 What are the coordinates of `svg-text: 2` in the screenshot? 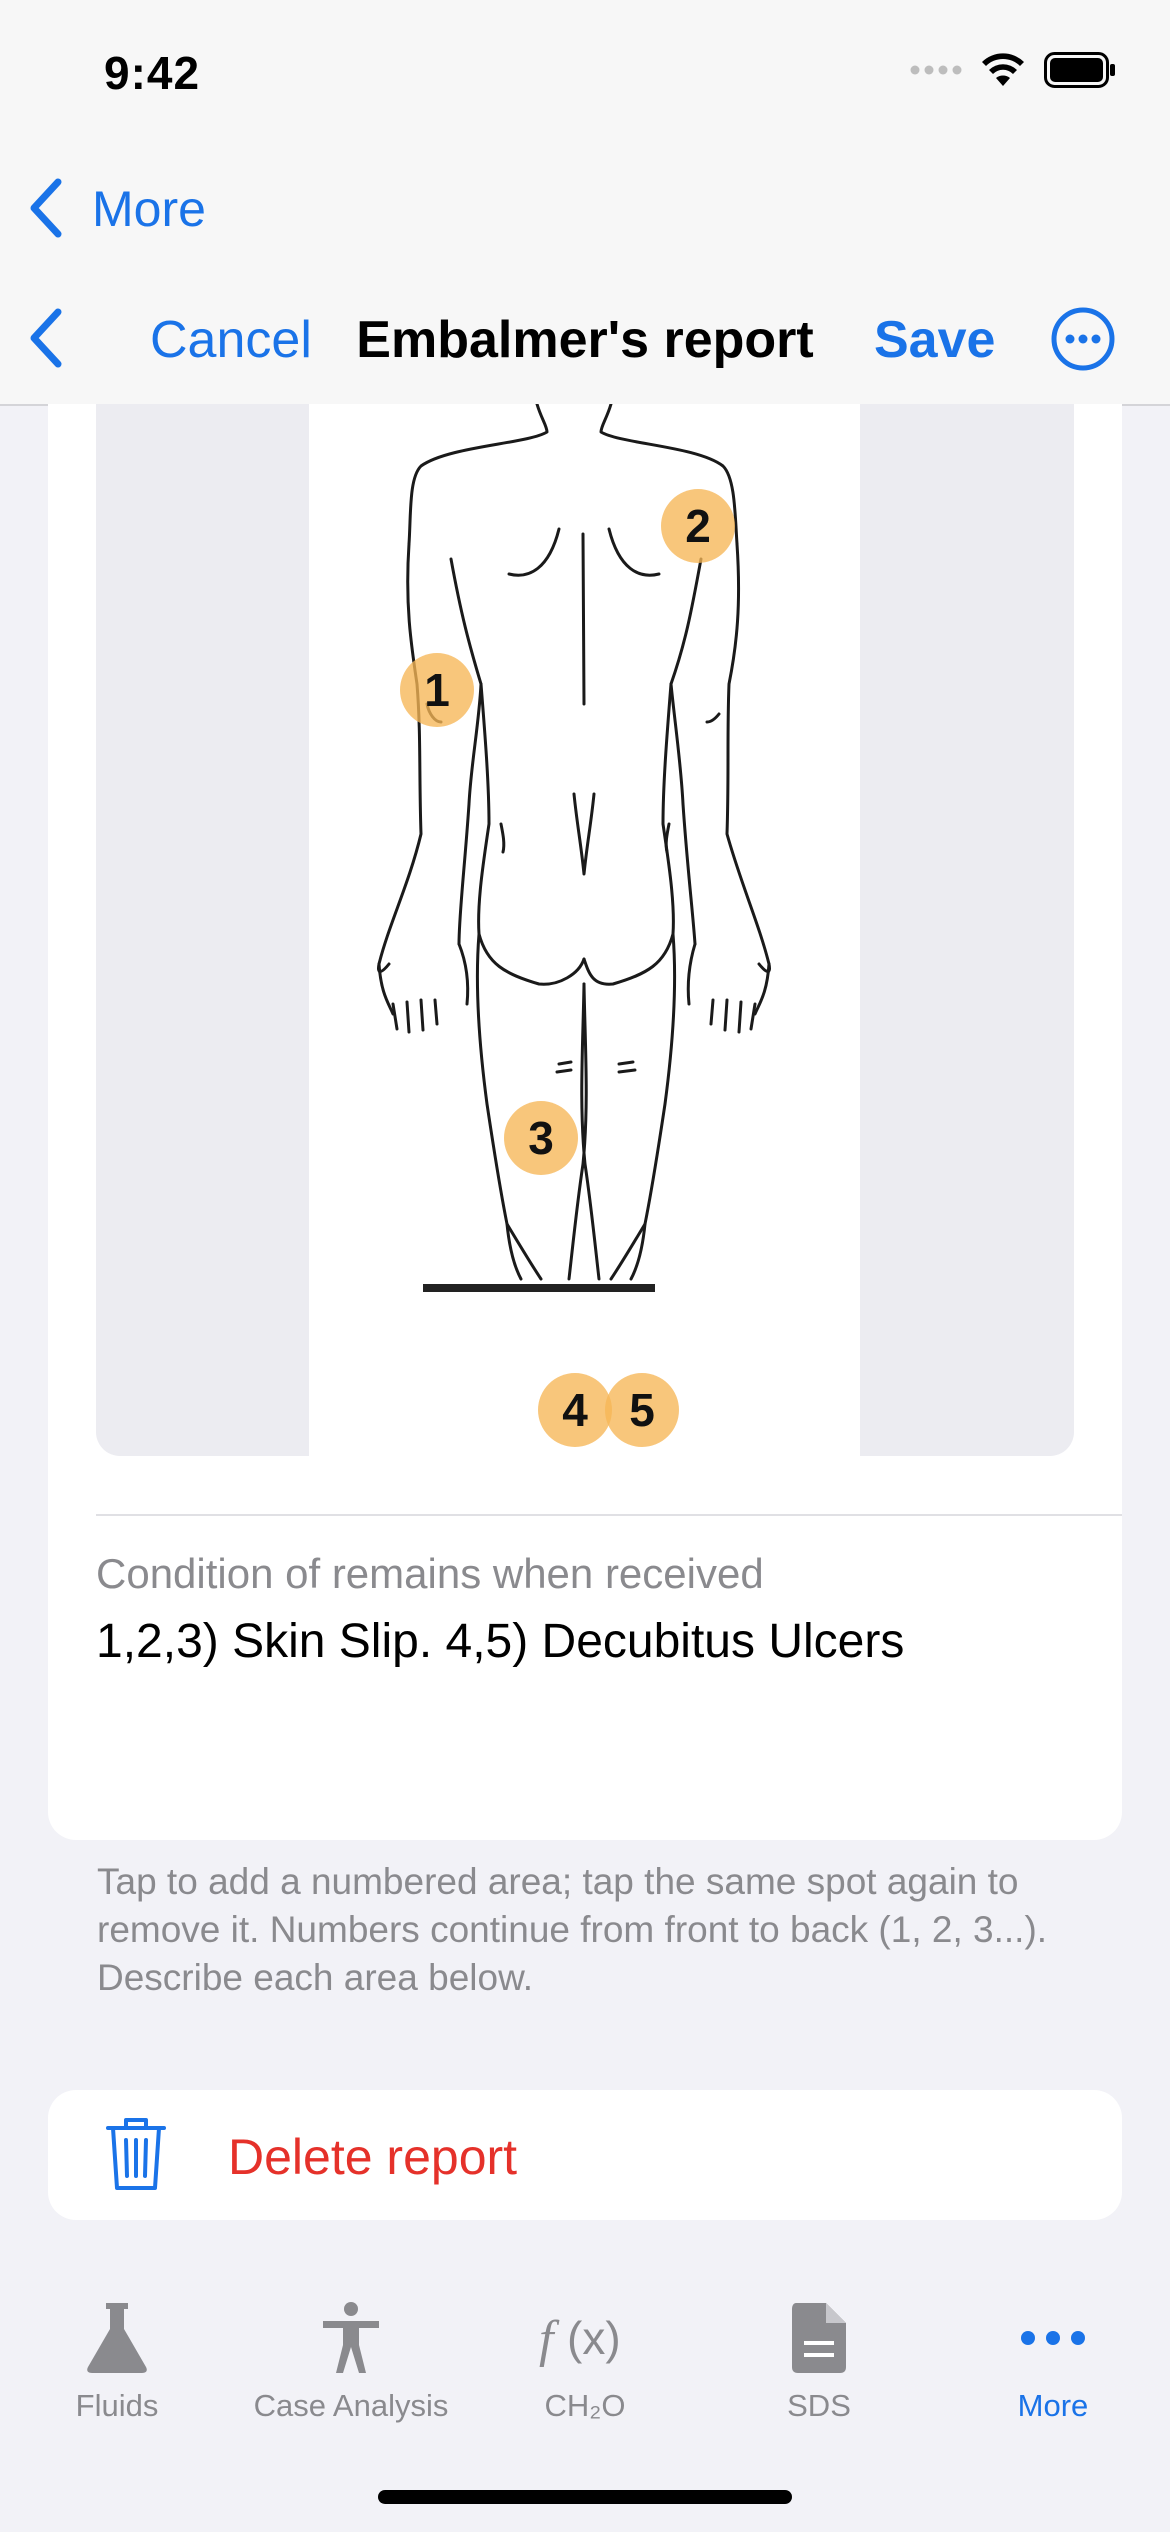 It's located at (698, 526).